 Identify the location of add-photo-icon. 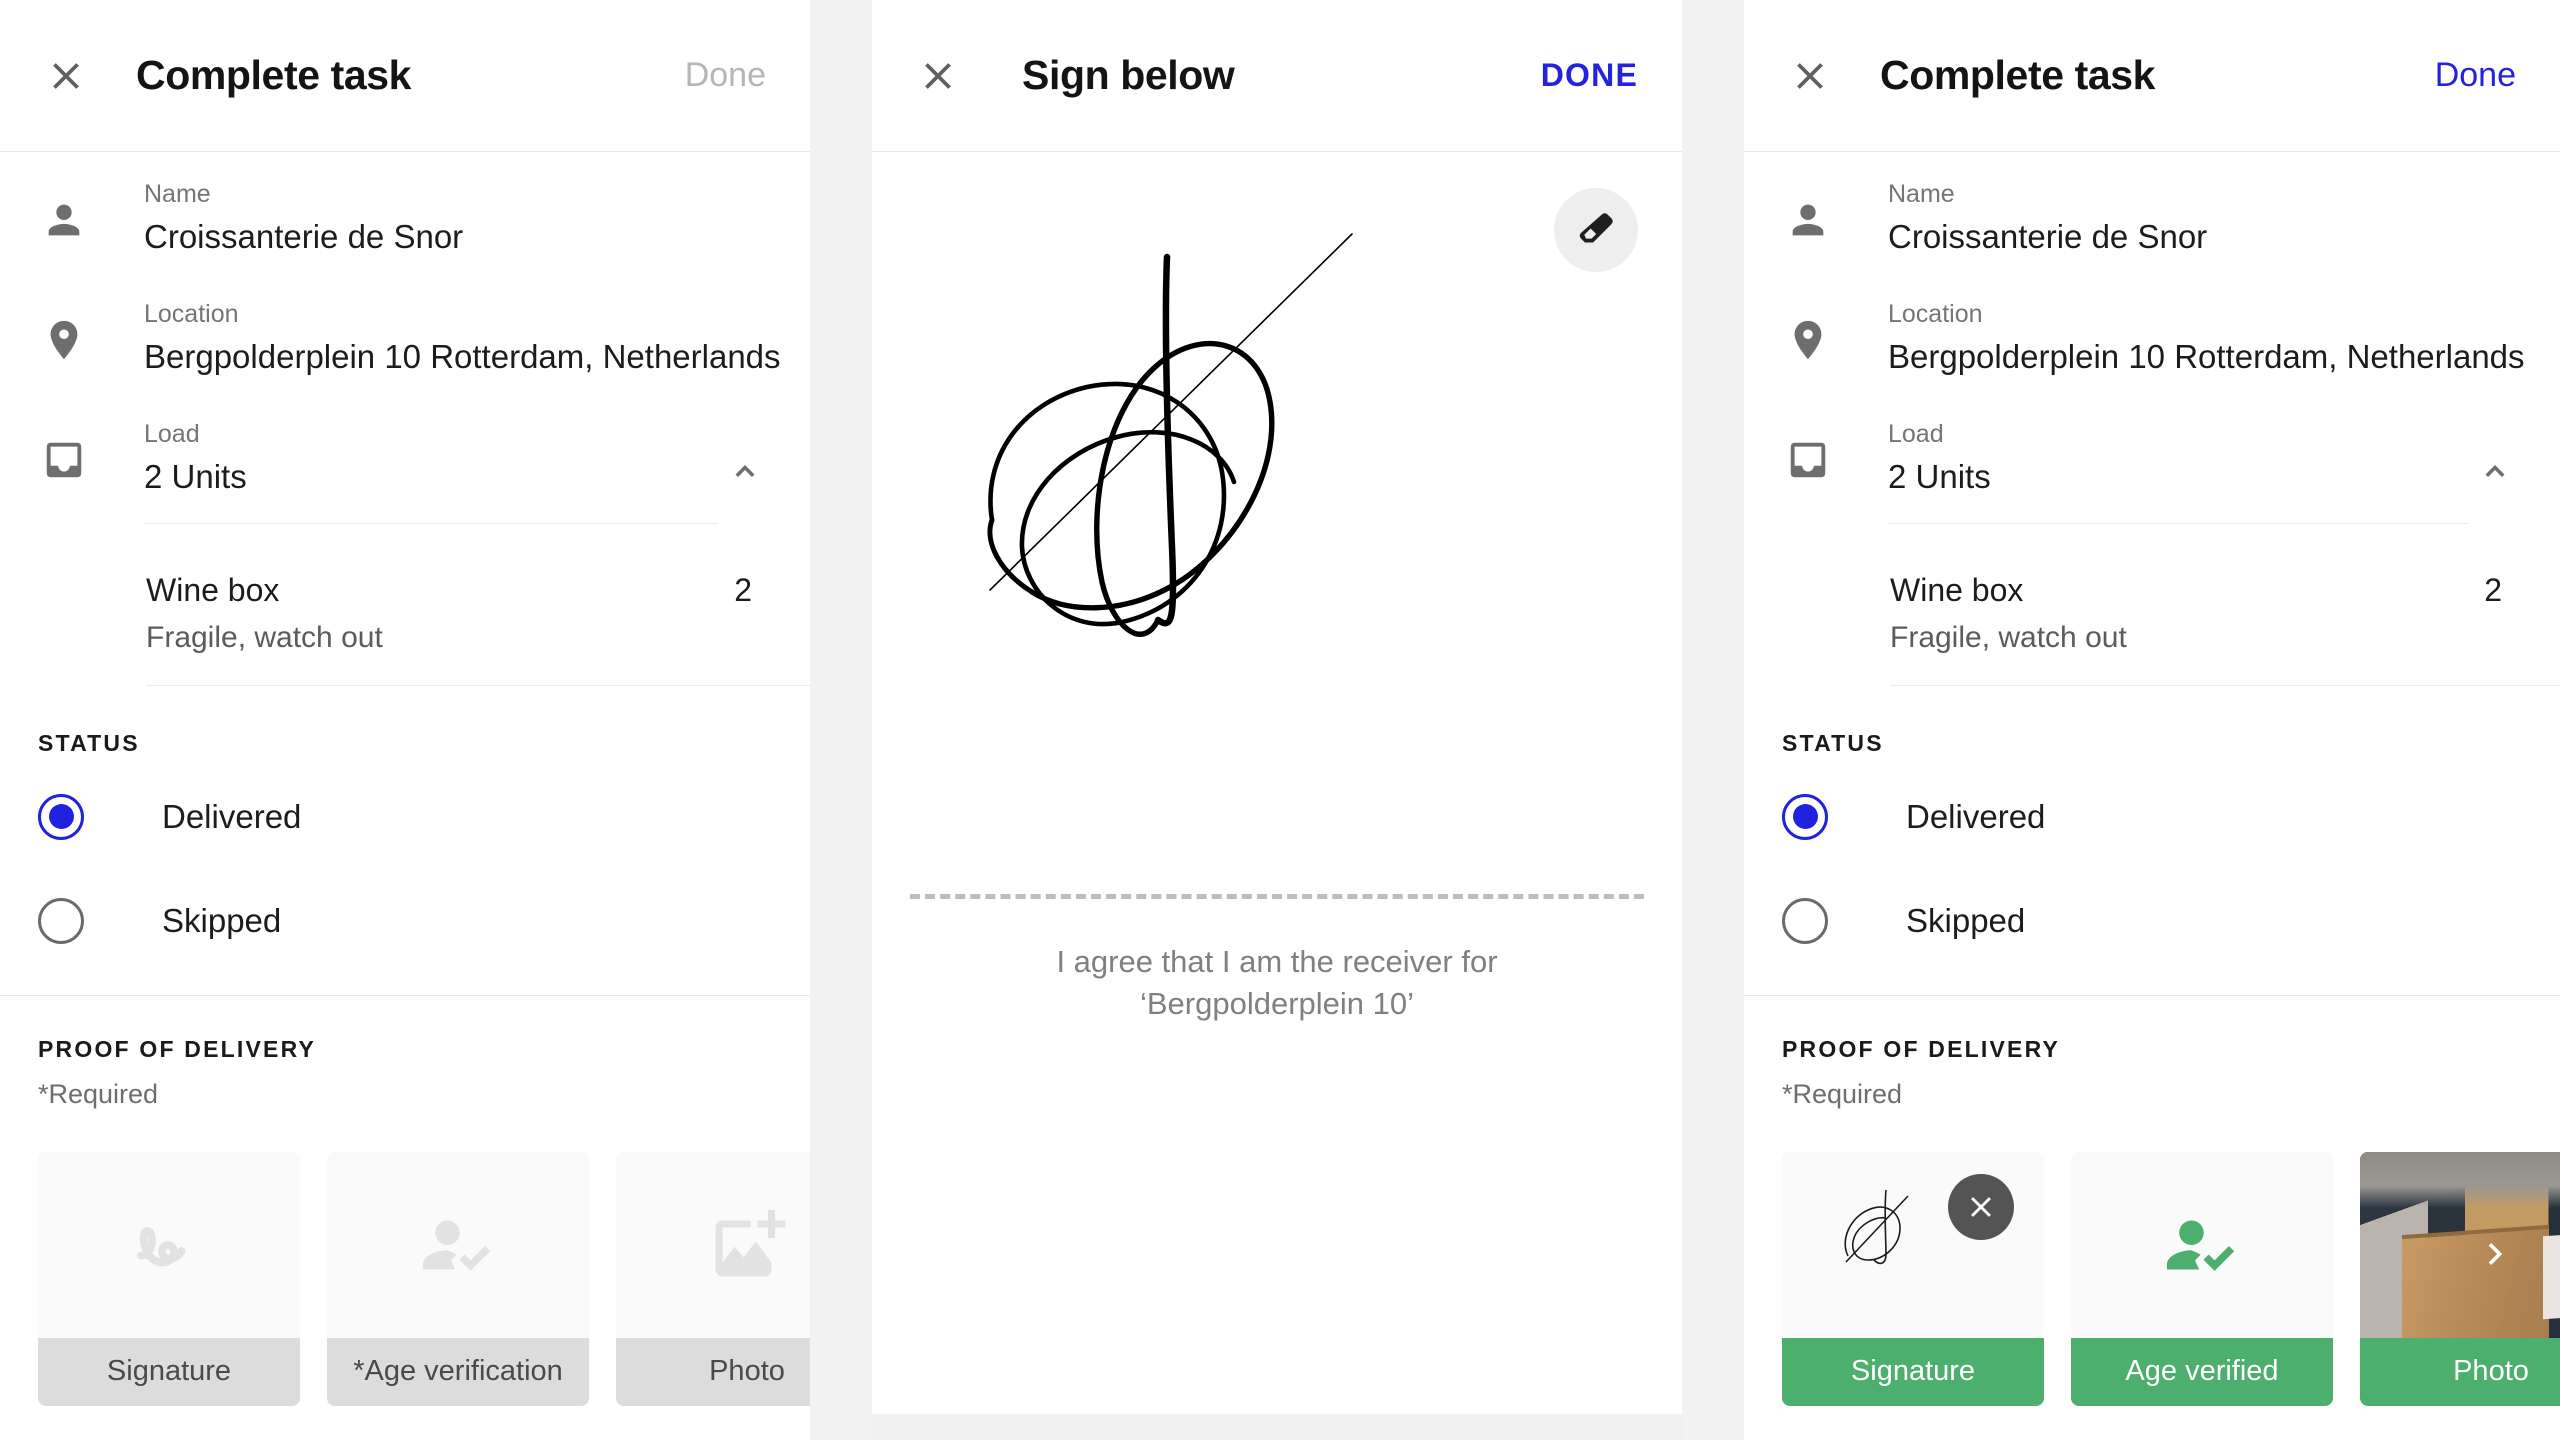
(713, 1244).